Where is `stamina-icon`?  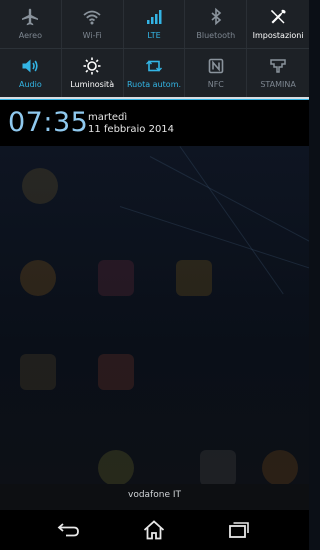
stamina-icon is located at coordinates (278, 66).